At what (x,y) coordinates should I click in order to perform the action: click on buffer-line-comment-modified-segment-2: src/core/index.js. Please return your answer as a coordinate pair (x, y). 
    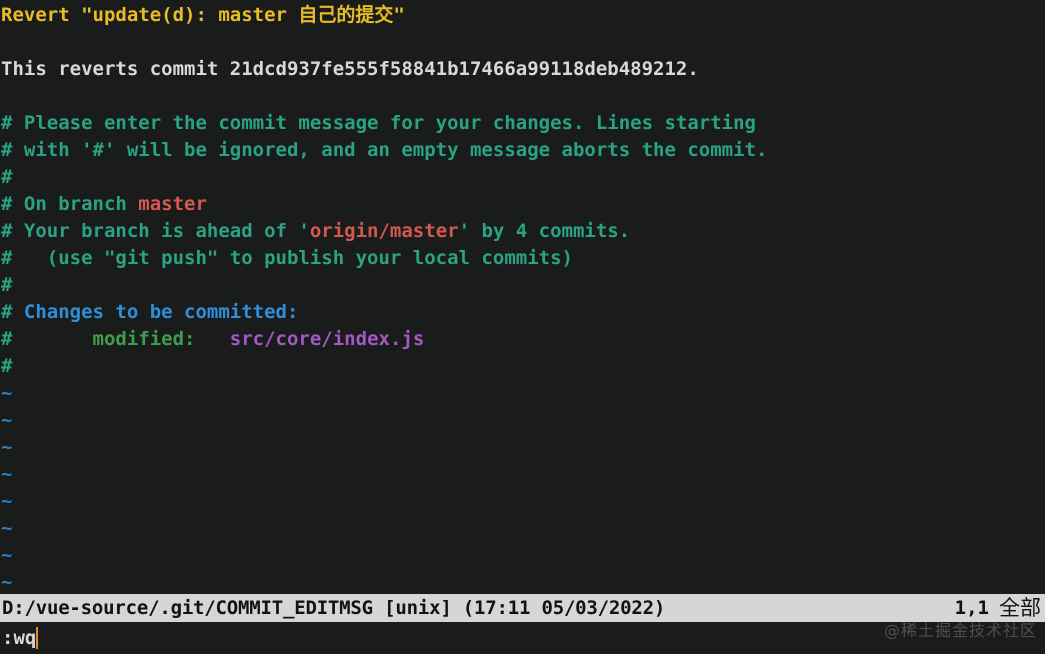
    Looking at the image, I should click on (327, 339).